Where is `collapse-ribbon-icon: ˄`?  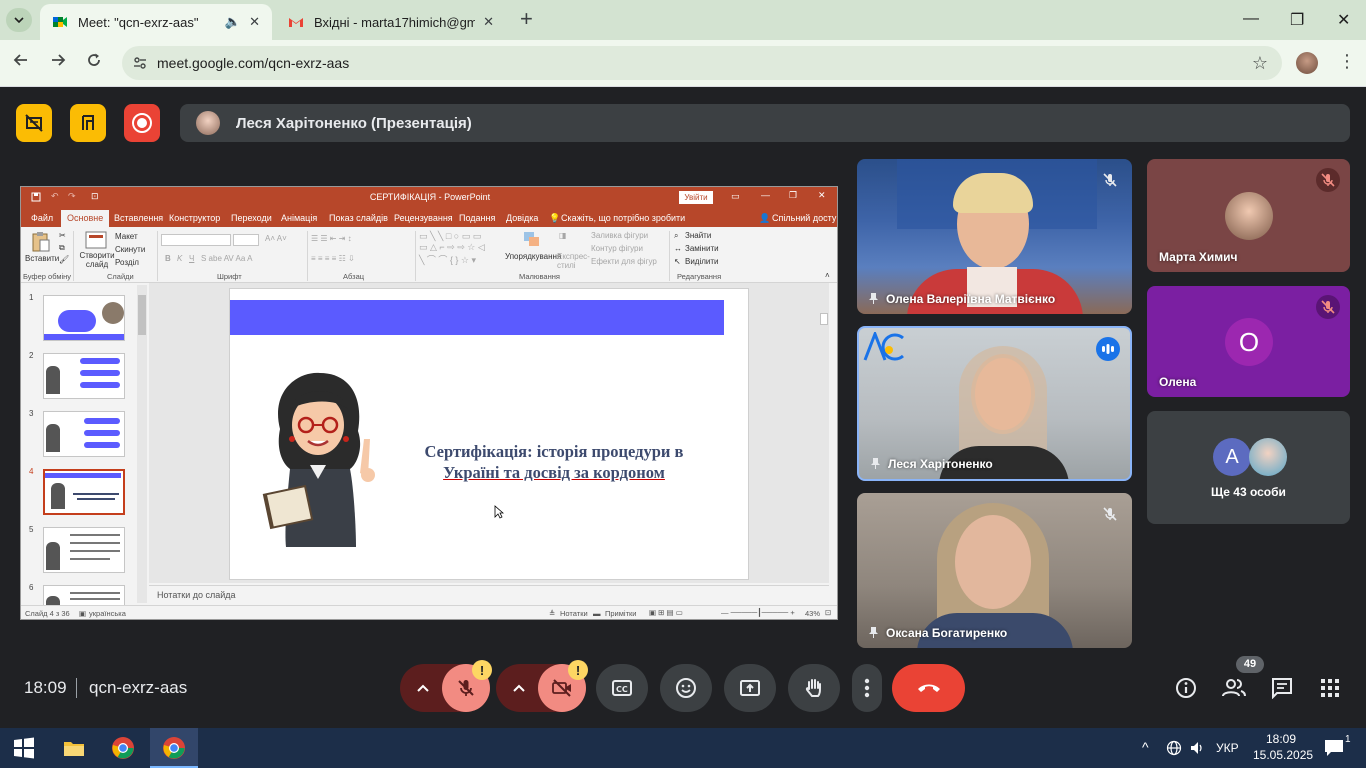 collapse-ribbon-icon: ˄ is located at coordinates (827, 275).